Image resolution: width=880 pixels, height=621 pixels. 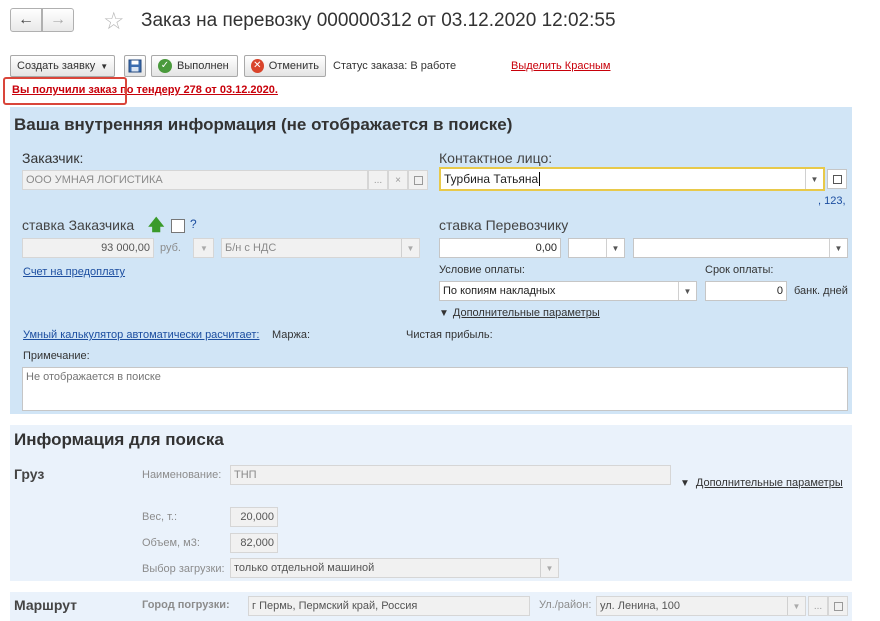 I want to click on weight-field: 20,000, so click(x=254, y=517).